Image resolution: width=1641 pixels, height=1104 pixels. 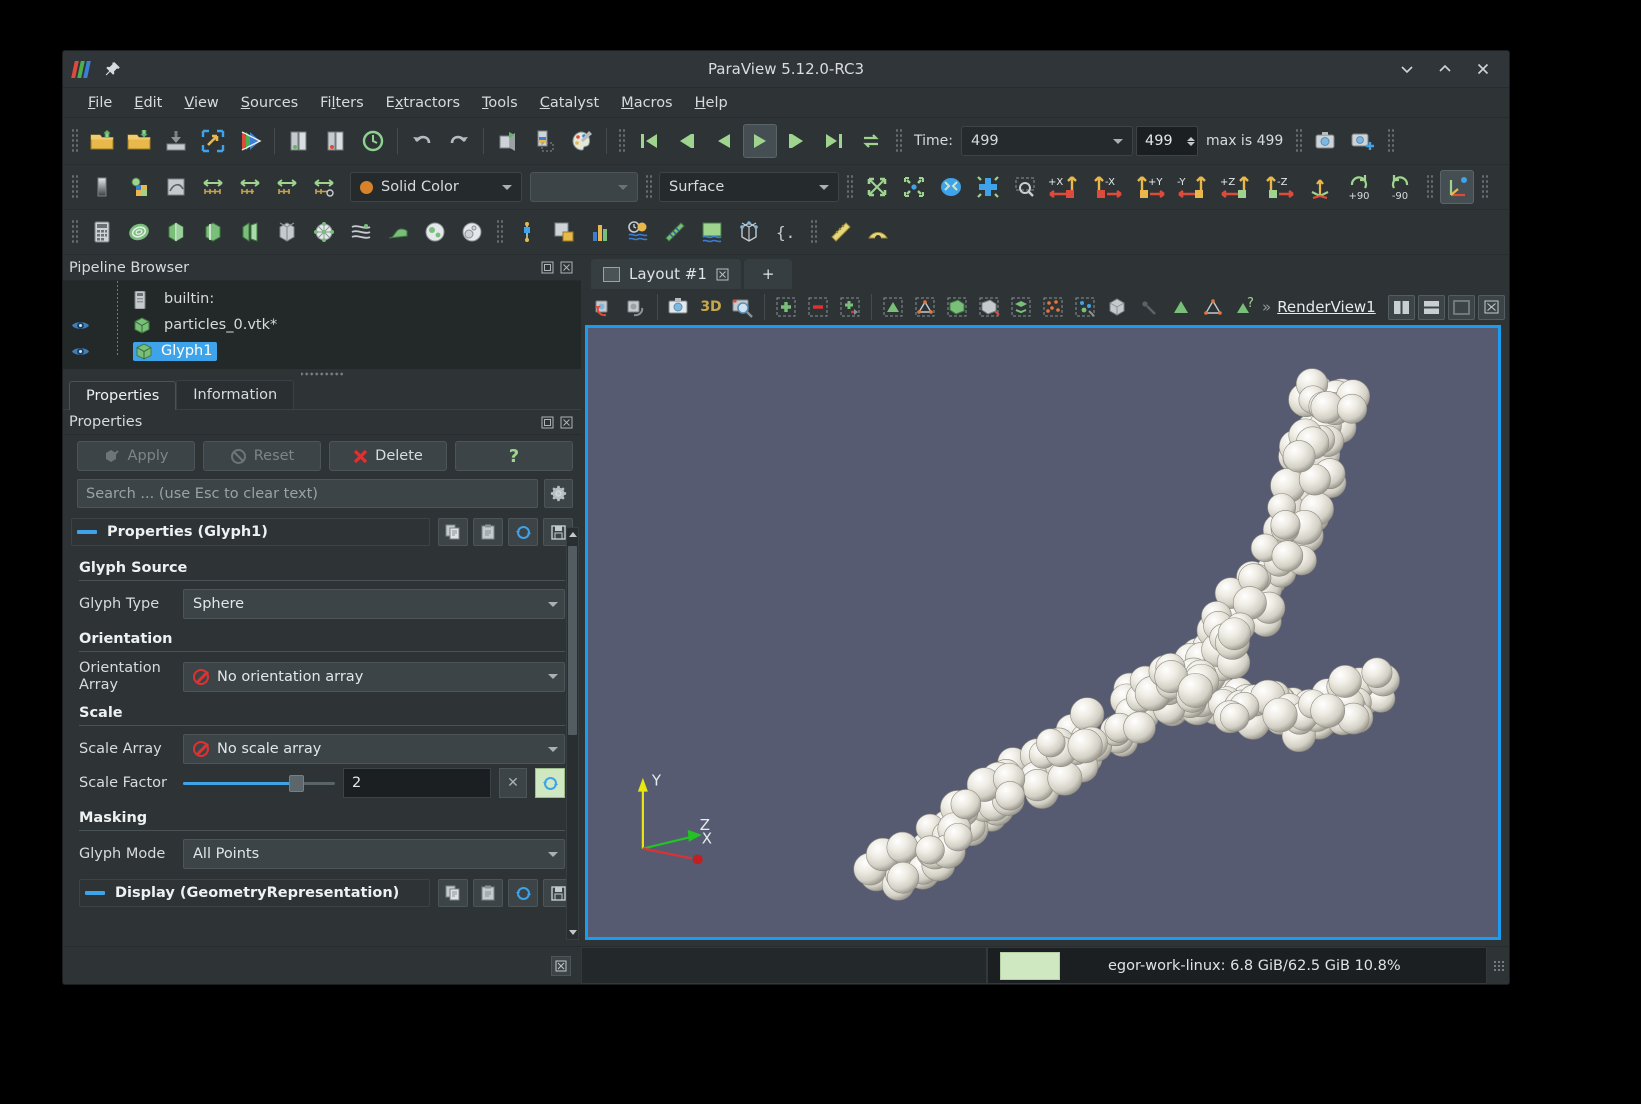 What do you see at coordinates (459, 141) in the screenshot?
I see `redo-icon` at bounding box center [459, 141].